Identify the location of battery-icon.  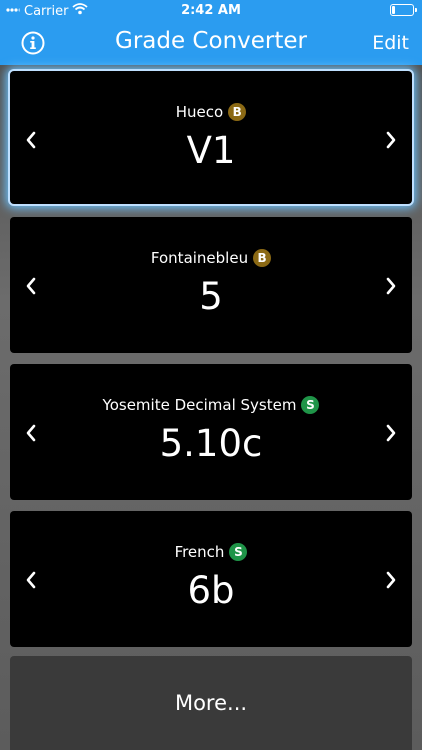
(403, 10).